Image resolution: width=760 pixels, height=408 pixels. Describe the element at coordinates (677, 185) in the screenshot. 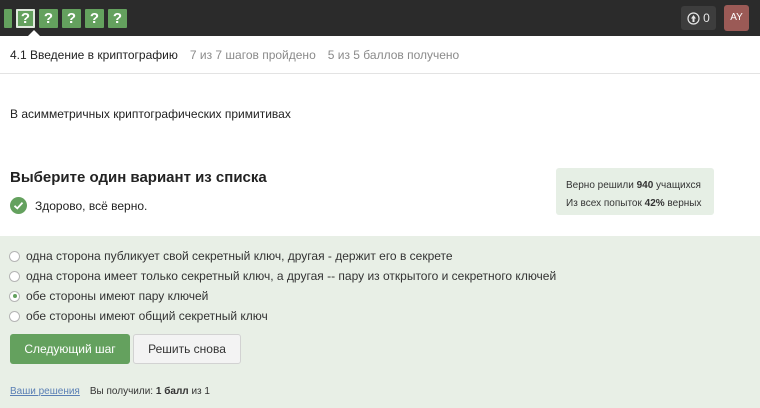

I see `solved-suffix: учащихся` at that location.